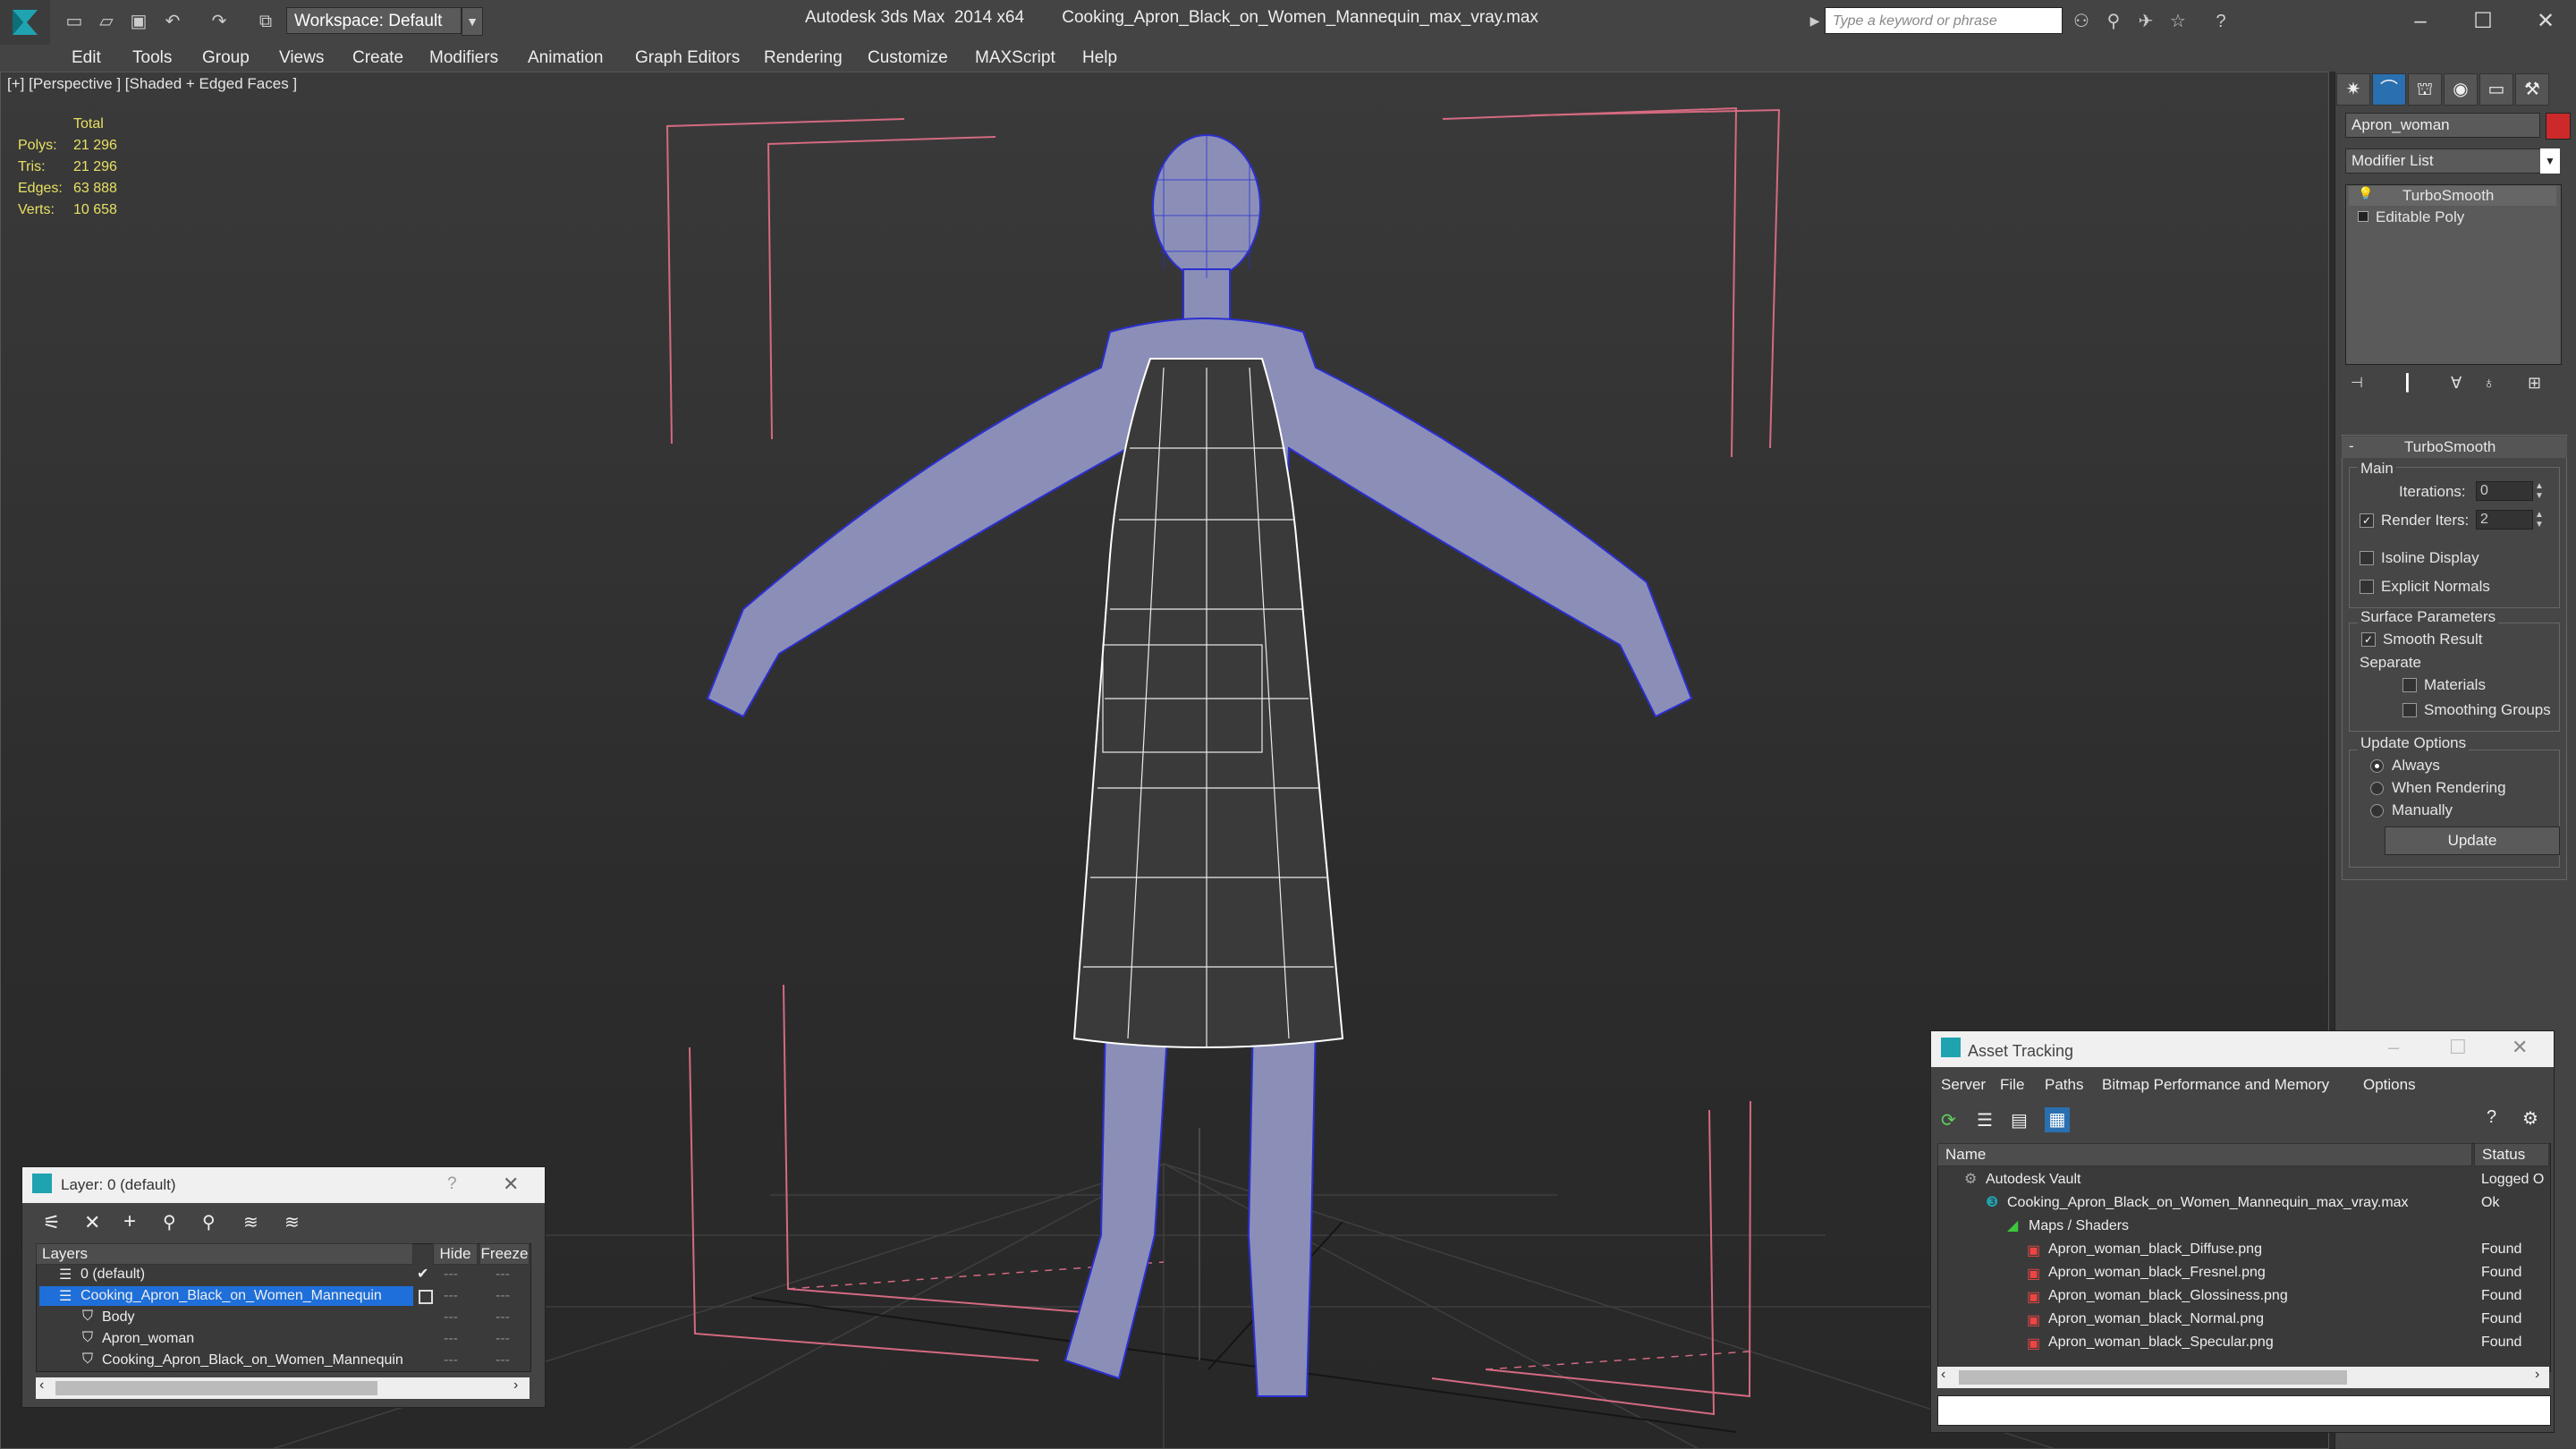 Image resolution: width=2576 pixels, height=1449 pixels. What do you see at coordinates (422, 1274) in the screenshot?
I see `checkmark-icon: ✔` at bounding box center [422, 1274].